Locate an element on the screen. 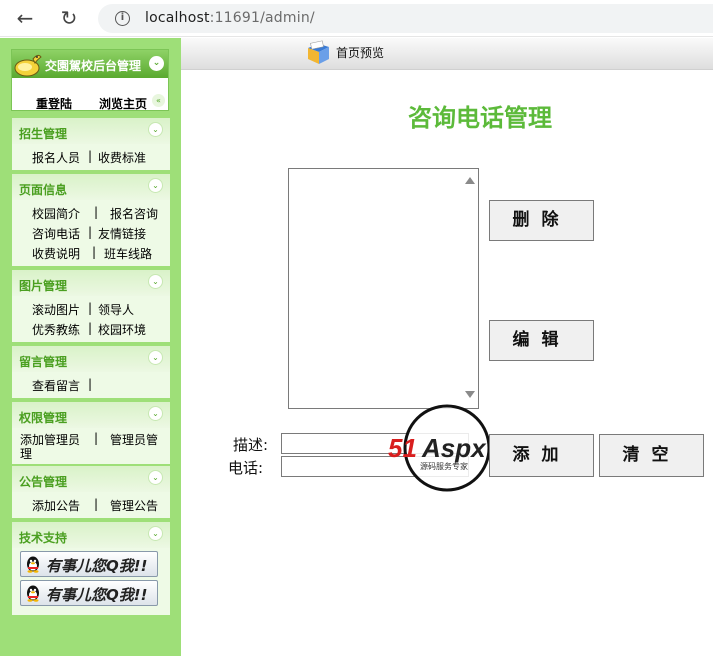 This screenshot has height=656, width=713. home-link: 浏览主页 is located at coordinates (123, 103).